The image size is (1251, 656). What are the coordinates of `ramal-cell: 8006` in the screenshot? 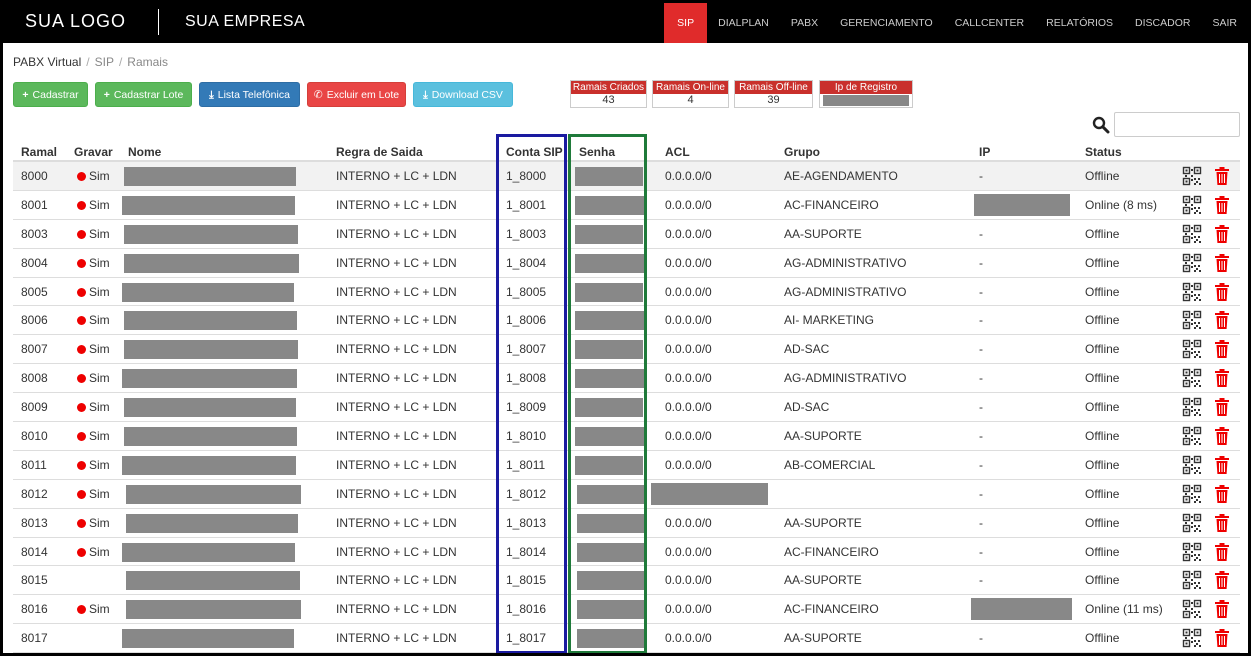 It's located at (34, 320).